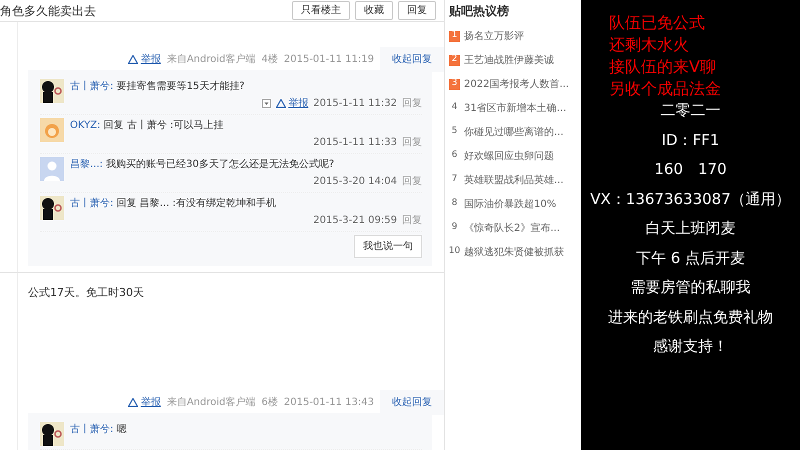 The image size is (800, 450). Describe the element at coordinates (86, 292) in the screenshot. I see `post-text: 公式17天。免工时30天` at that location.